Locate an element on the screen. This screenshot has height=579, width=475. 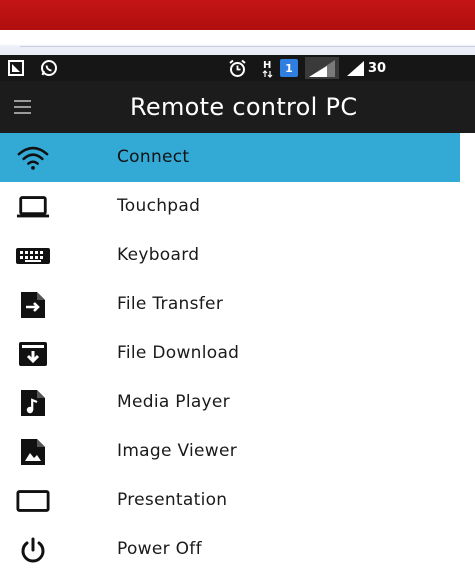
tab-strip-divider is located at coordinates (247, 46).